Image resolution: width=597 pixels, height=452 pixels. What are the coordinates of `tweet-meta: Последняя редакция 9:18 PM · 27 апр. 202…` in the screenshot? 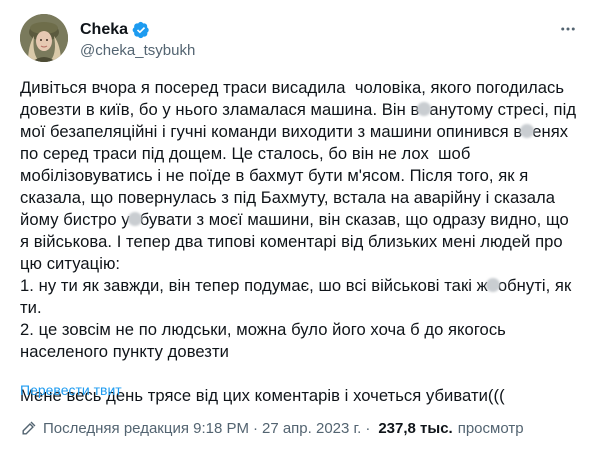 It's located at (272, 428).